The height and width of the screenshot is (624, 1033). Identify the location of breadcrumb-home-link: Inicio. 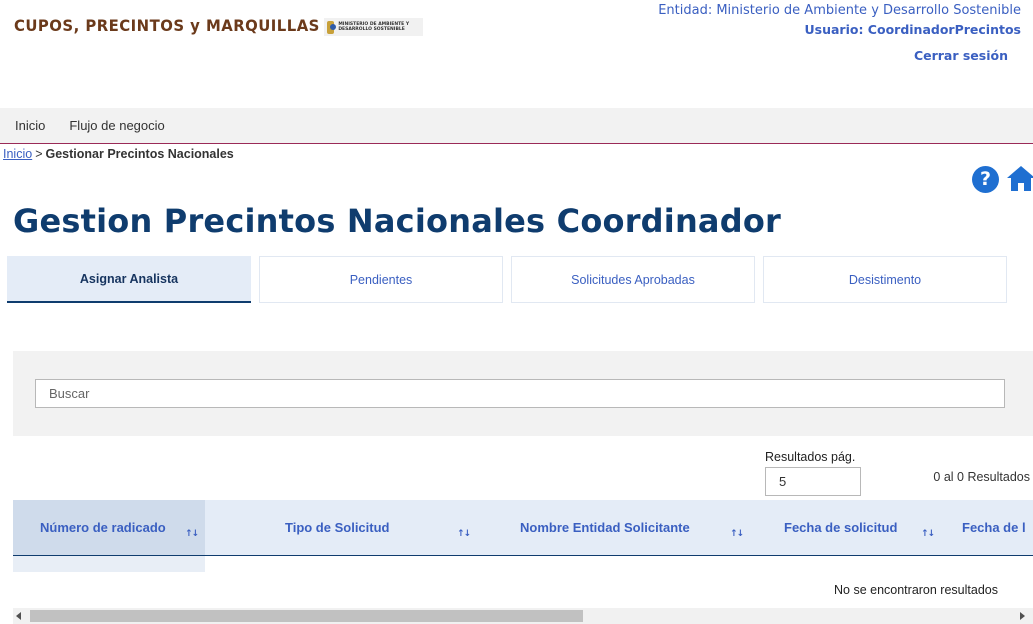
(17, 154).